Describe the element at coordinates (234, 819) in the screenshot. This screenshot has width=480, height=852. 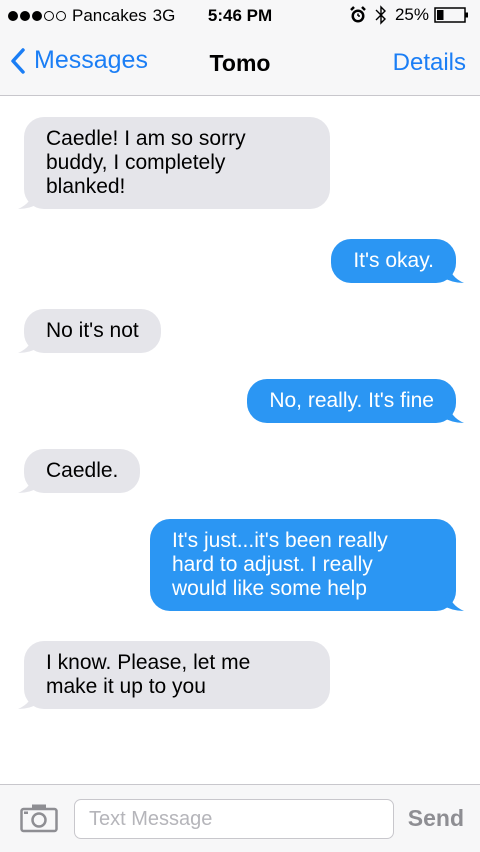
I see `text-message-input` at that location.